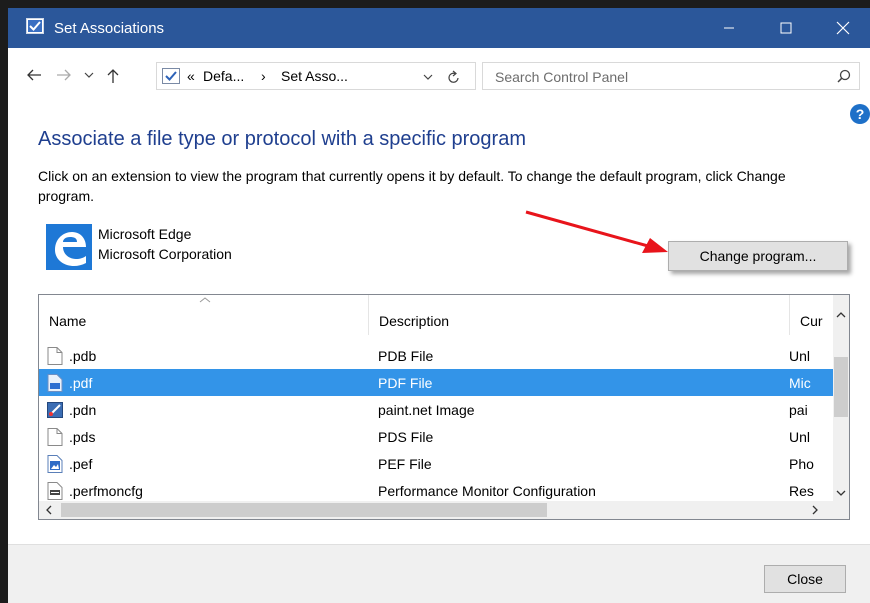  Describe the element at coordinates (671, 76) in the screenshot. I see `search-input: Search Control Panel` at that location.